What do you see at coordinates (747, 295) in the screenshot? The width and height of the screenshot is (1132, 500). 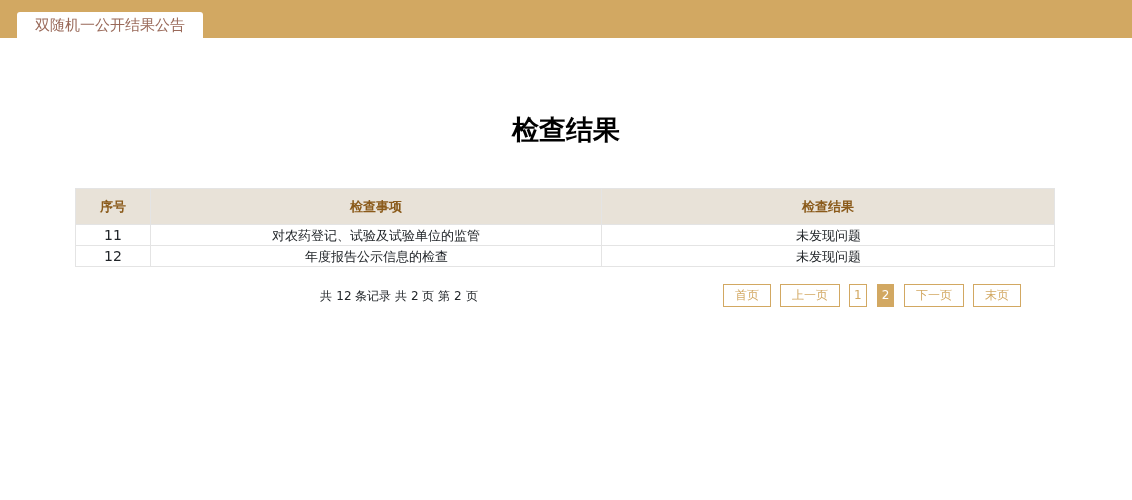 I see `pager-button: 首页` at bounding box center [747, 295].